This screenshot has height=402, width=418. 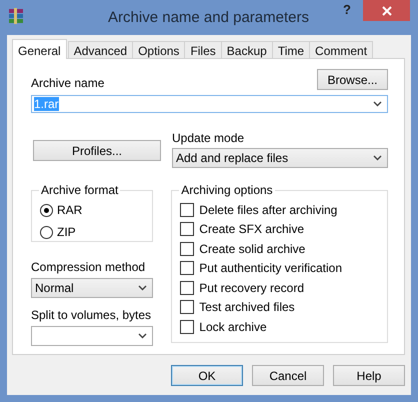 I want to click on tab: Options, so click(x=159, y=49).